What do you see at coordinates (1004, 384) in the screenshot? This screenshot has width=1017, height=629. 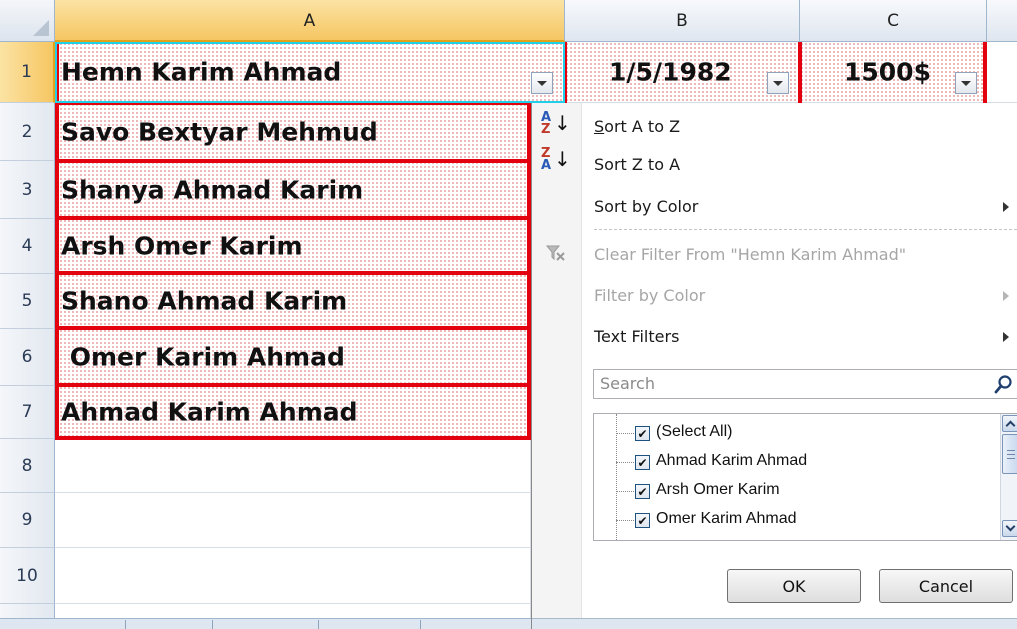 I see `search-icon` at bounding box center [1004, 384].